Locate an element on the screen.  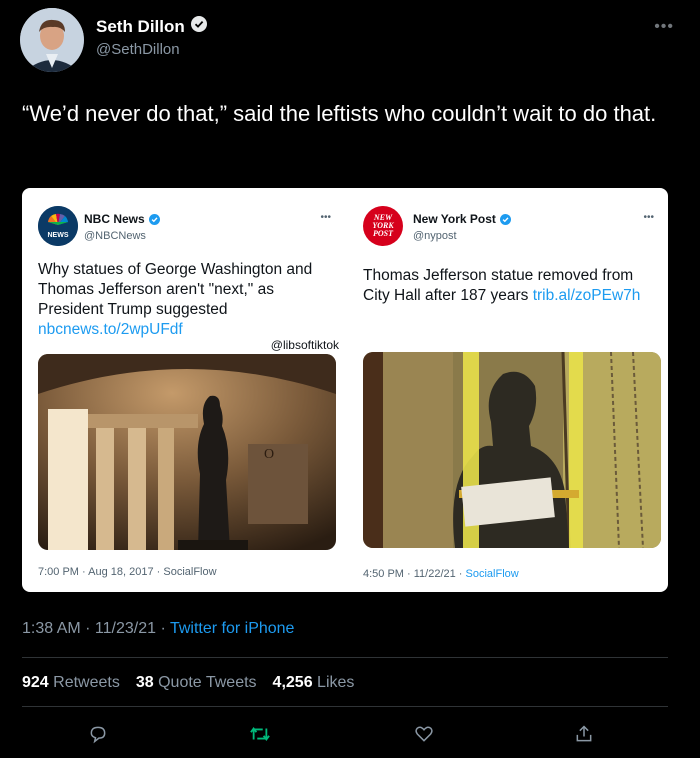
nbc-timestamp: 7:00 PM · Aug 18, 2017 · is located at coordinates (101, 572).